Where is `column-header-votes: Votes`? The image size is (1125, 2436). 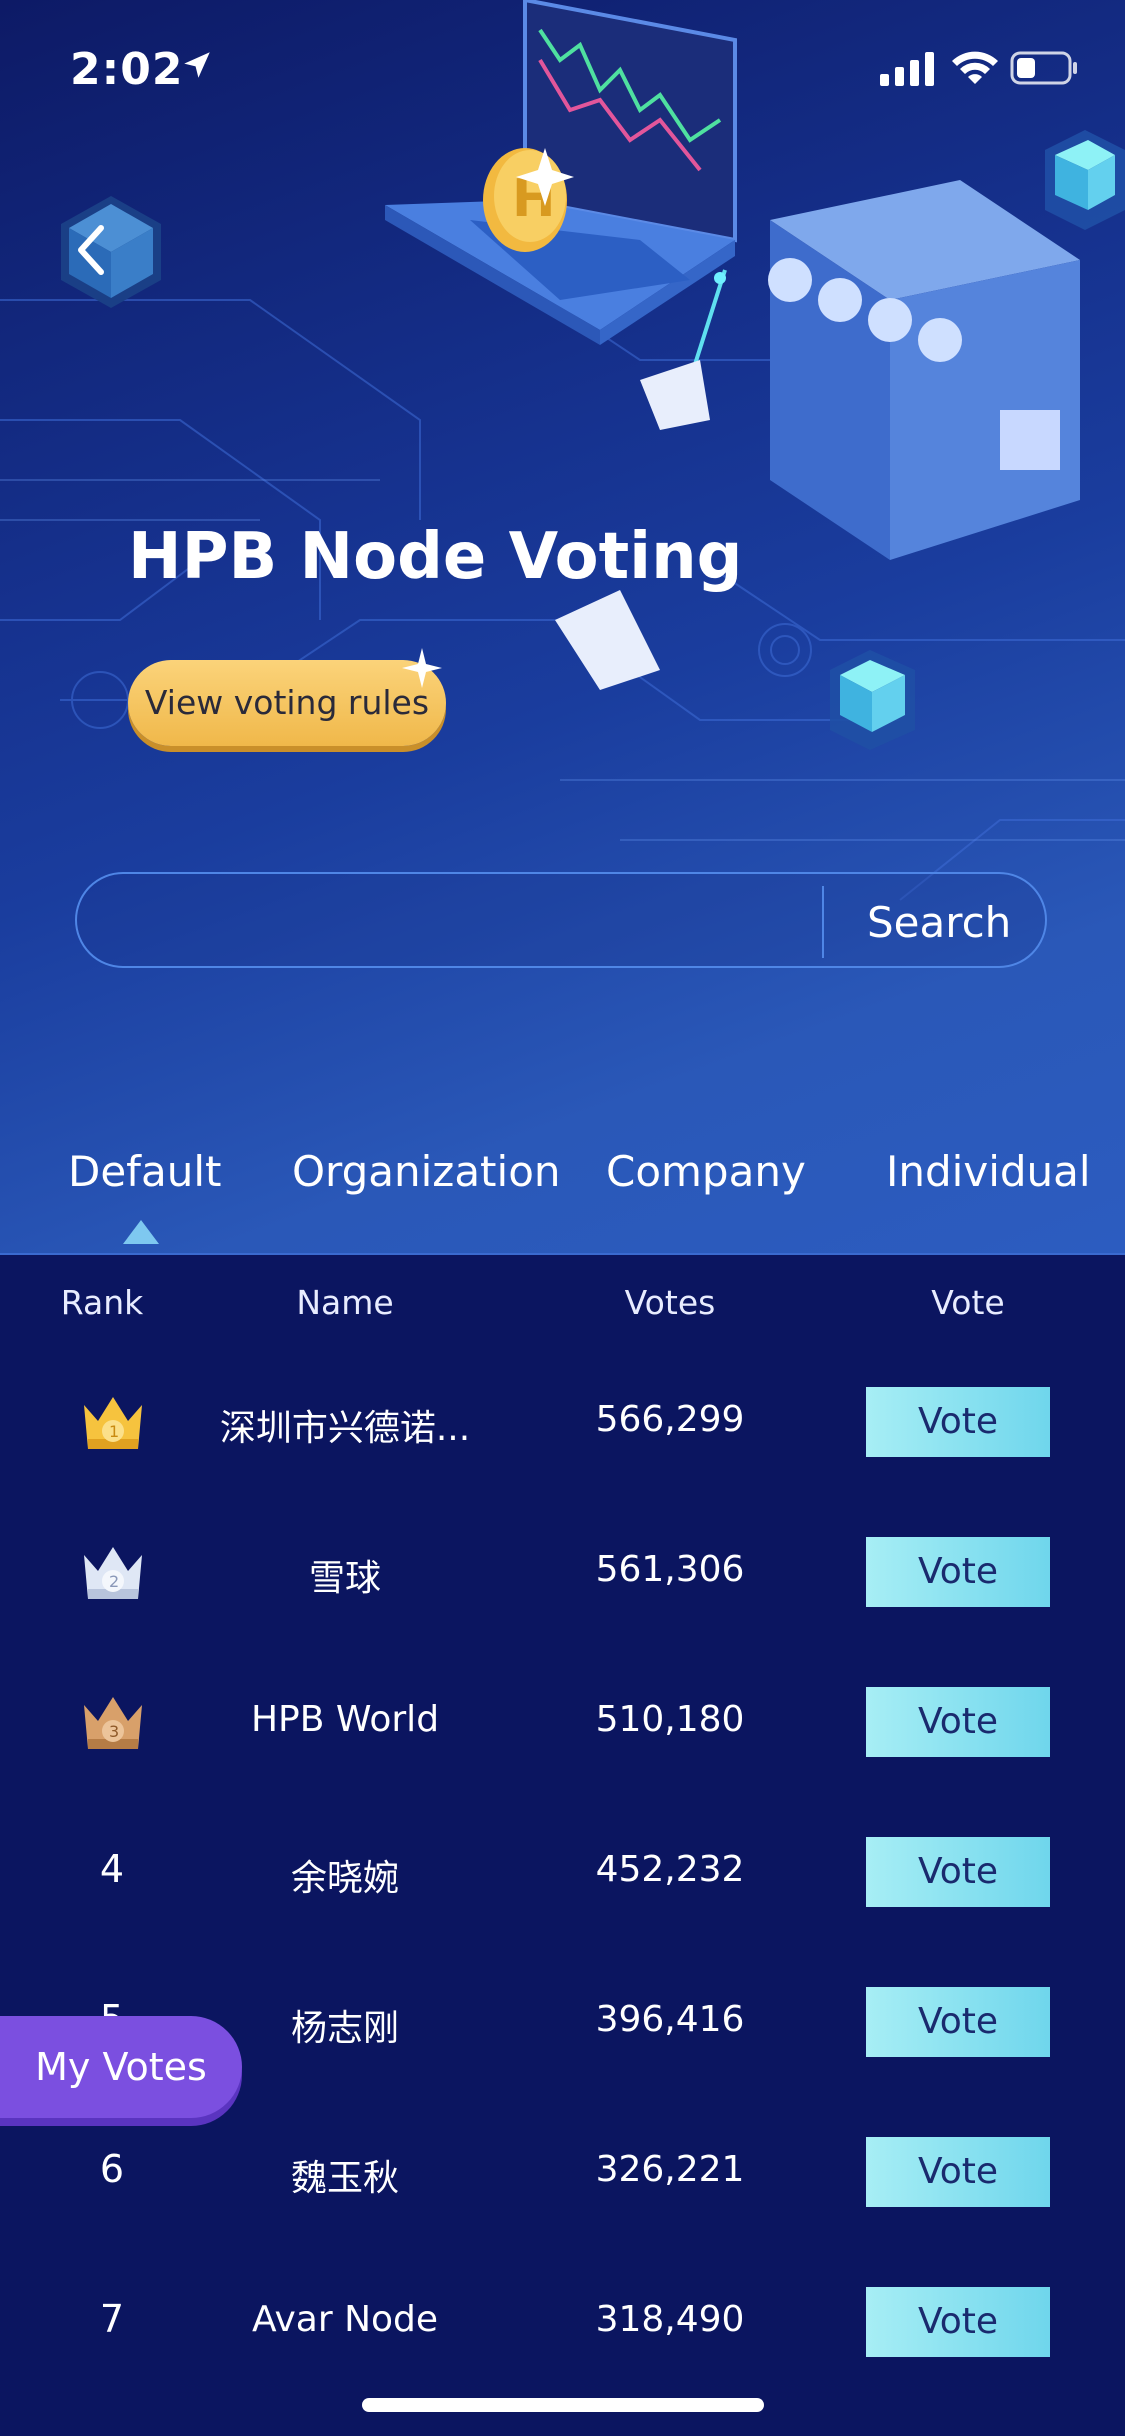 column-header-votes: Votes is located at coordinates (670, 1302).